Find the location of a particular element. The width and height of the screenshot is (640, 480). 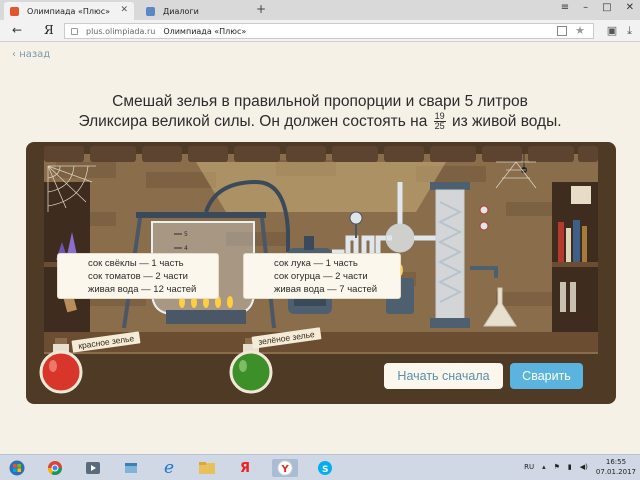

green-ingredient-3: живая вода — 7 частей is located at coordinates (326, 289).